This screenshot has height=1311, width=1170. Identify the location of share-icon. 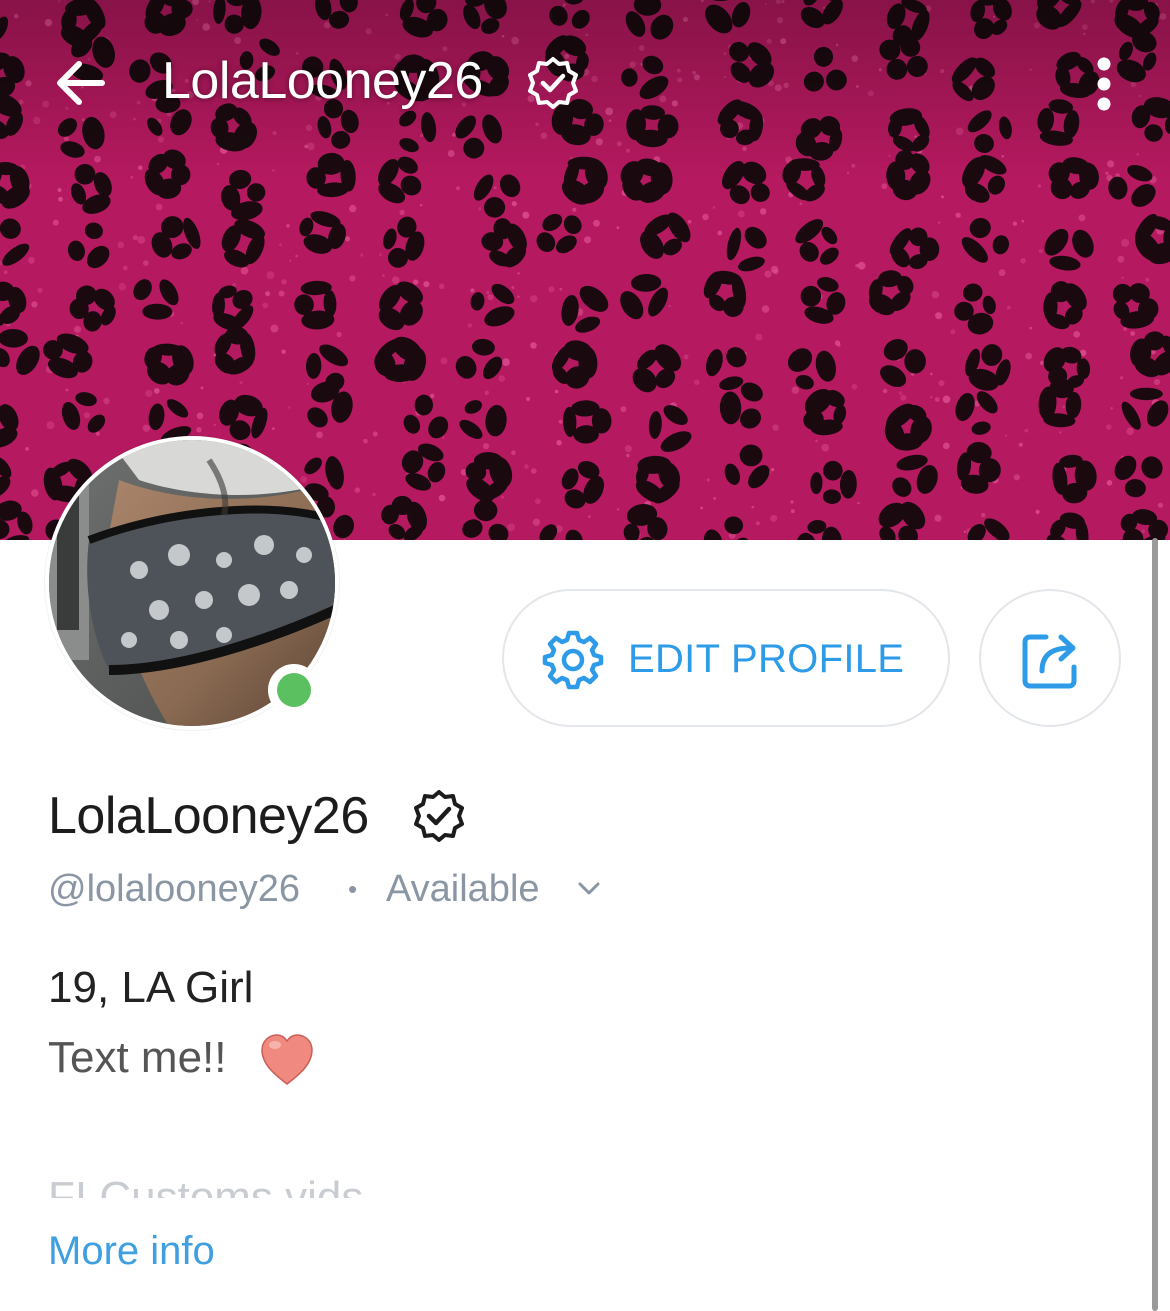
(1049, 661).